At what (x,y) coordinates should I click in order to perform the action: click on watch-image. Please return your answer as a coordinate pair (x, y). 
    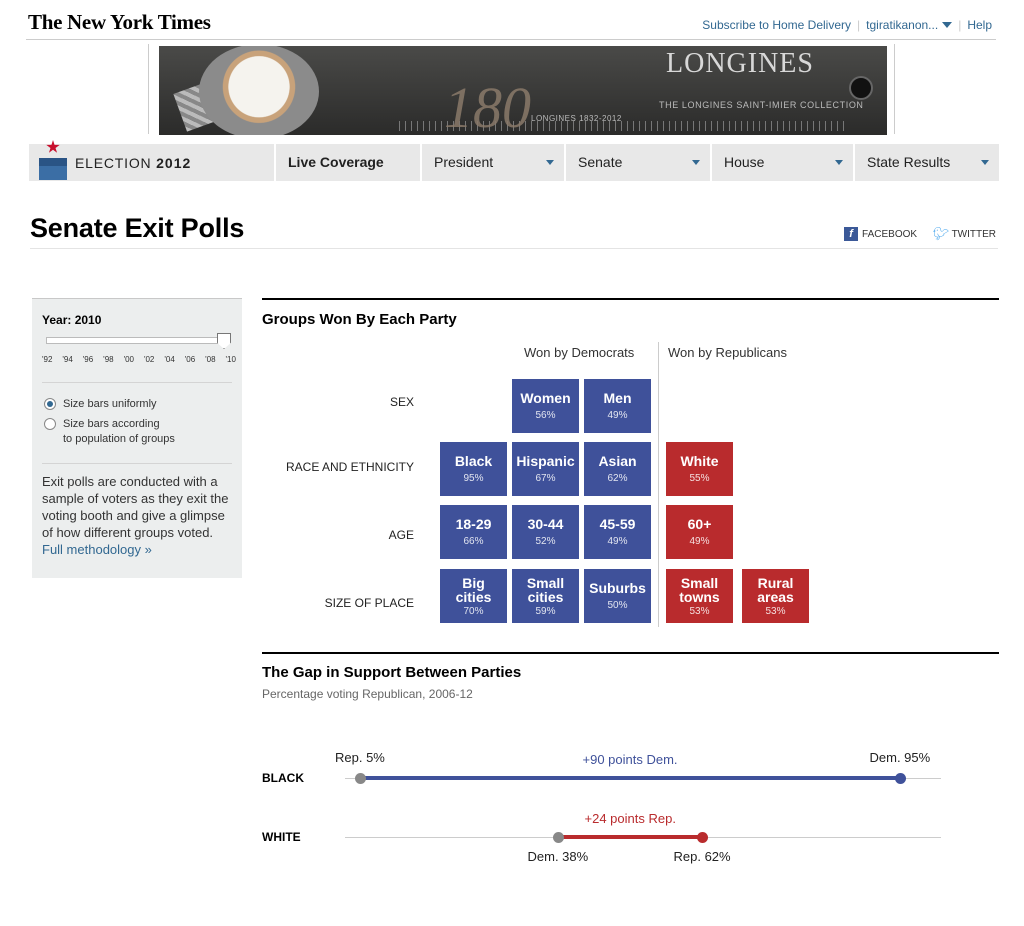
    Looking at the image, I should click on (259, 90).